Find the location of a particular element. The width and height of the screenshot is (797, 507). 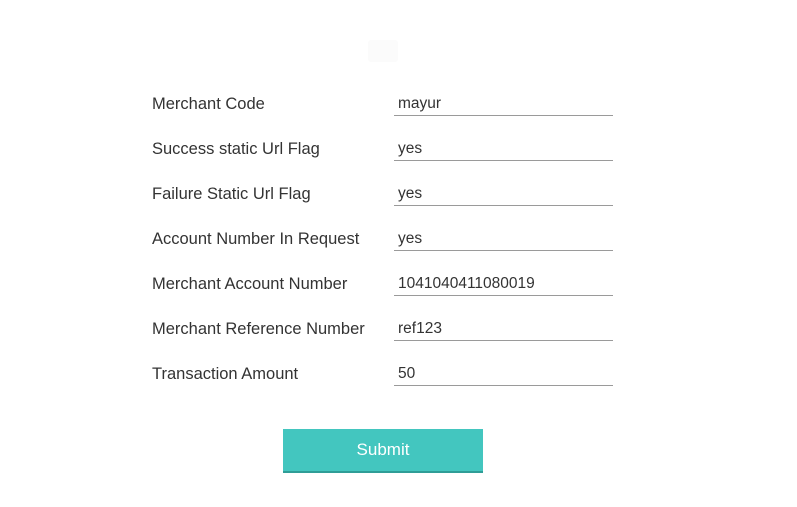

transaction-amount-row: Transaction Amount is located at coordinates (387, 379).